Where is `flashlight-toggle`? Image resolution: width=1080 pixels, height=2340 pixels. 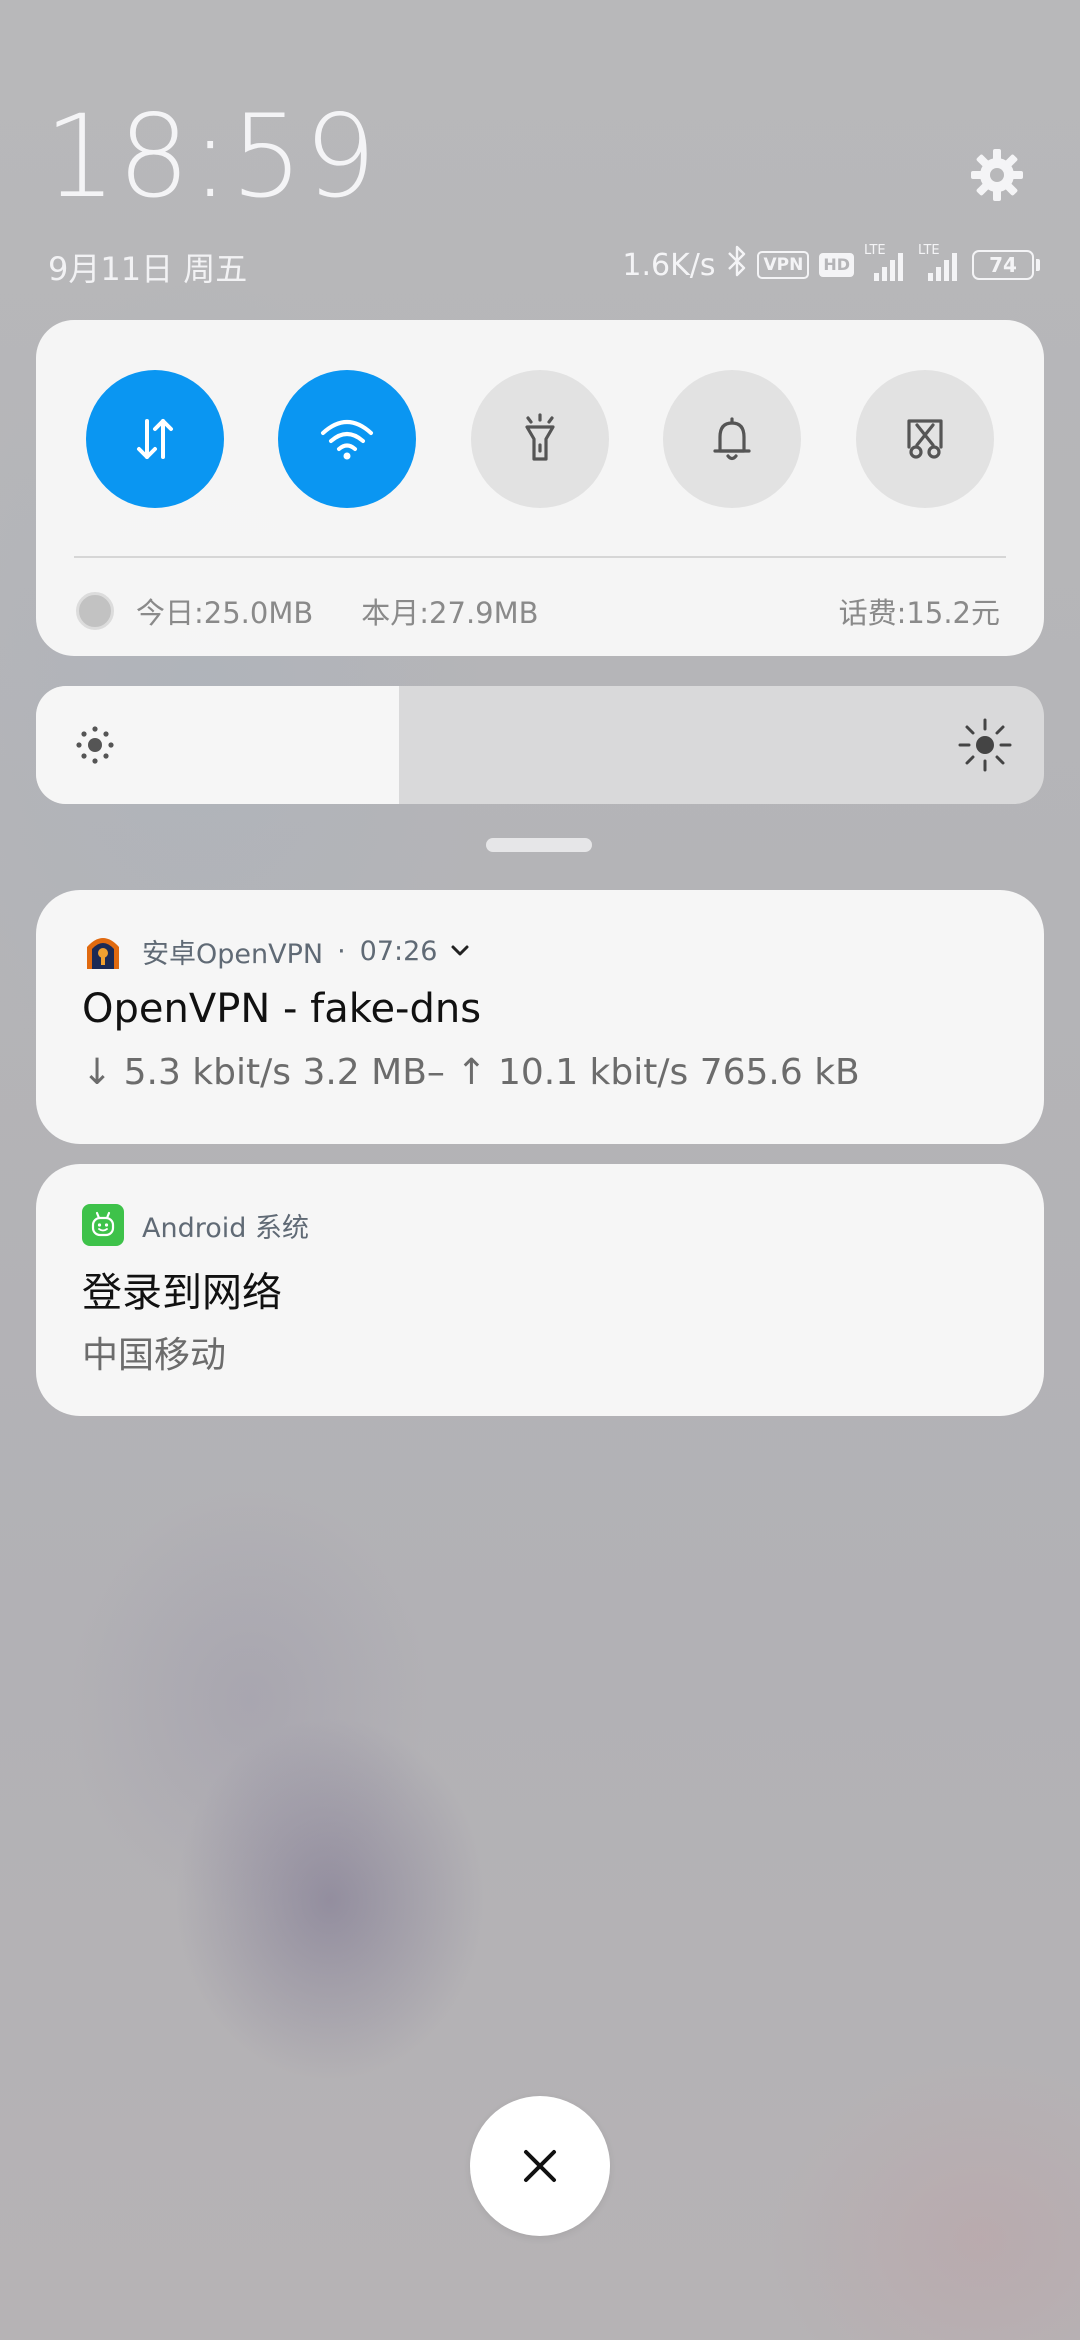
flashlight-toggle is located at coordinates (540, 439).